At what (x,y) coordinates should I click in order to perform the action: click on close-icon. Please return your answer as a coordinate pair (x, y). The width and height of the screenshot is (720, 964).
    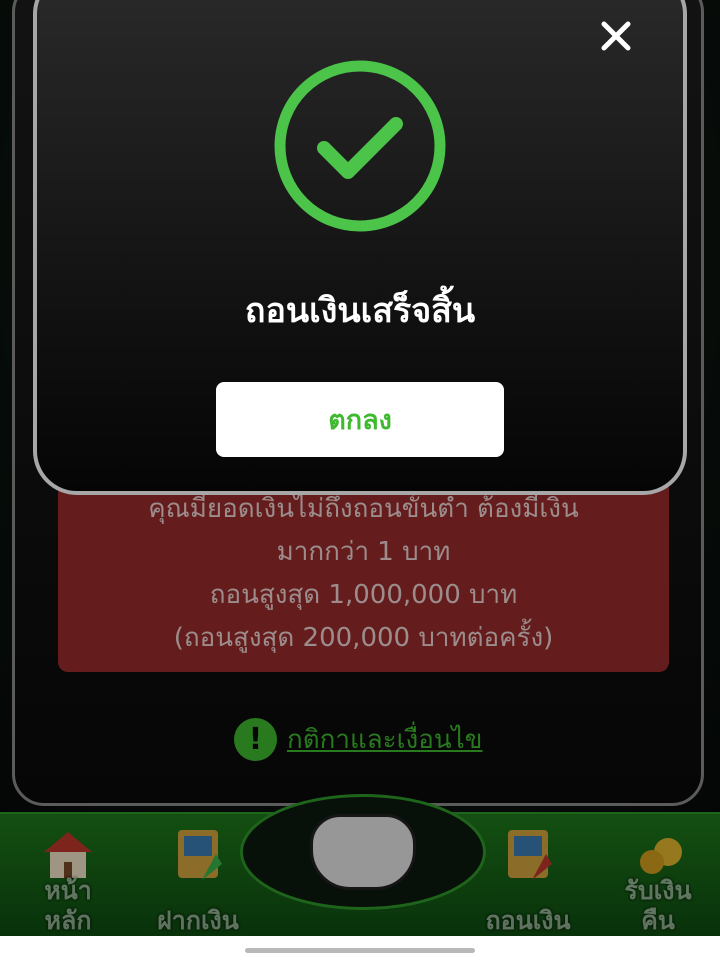
    Looking at the image, I should click on (616, 36).